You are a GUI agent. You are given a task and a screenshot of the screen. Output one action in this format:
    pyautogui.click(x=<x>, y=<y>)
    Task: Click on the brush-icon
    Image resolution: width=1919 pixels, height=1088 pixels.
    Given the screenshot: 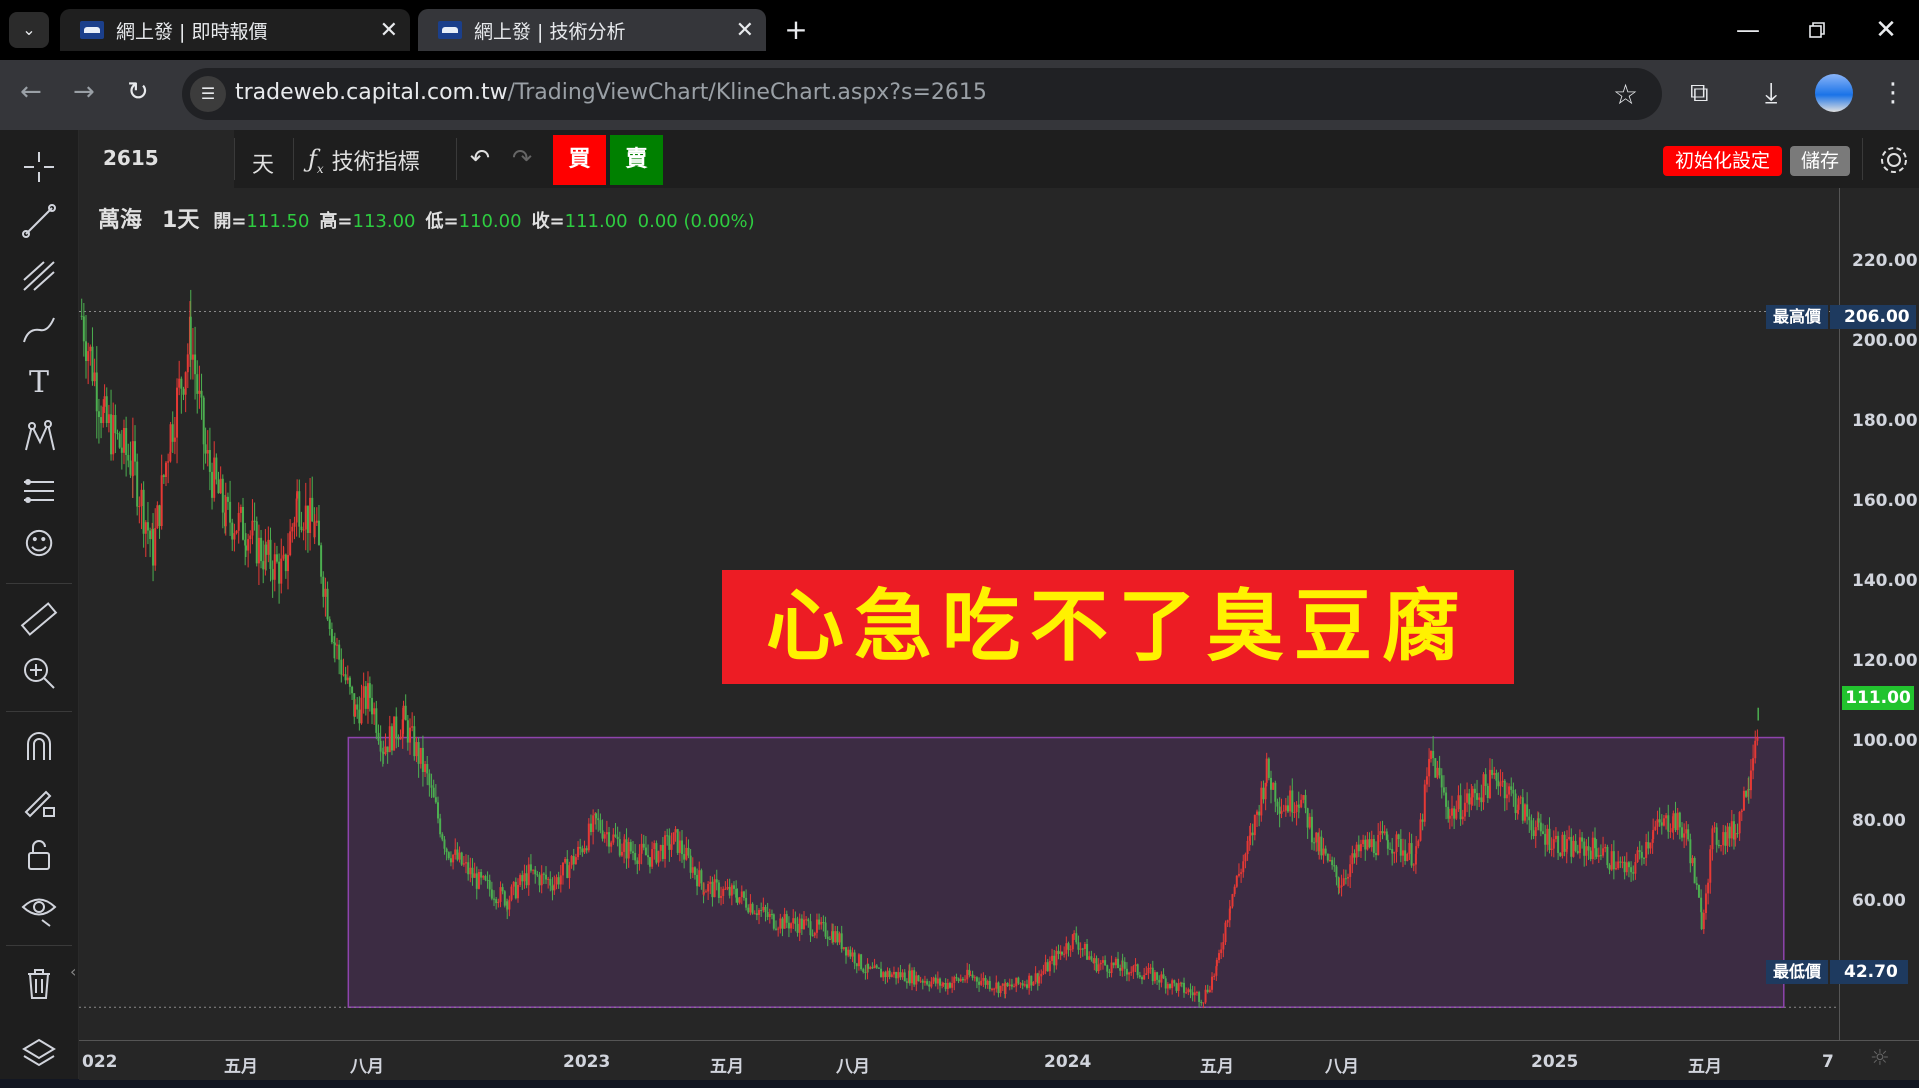 What is the action you would take?
    pyautogui.click(x=39, y=329)
    